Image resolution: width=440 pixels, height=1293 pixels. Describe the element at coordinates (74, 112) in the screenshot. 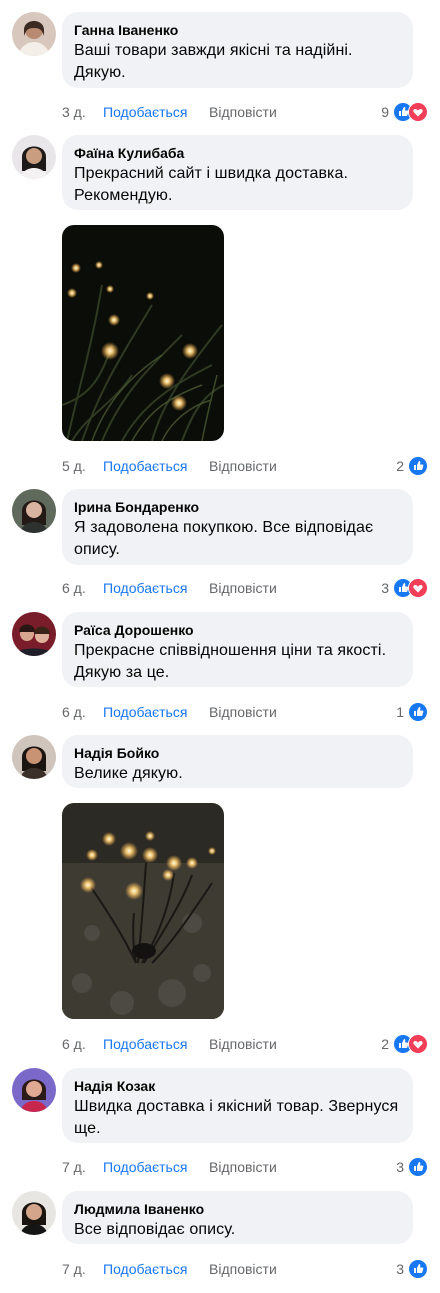

I see `comment-time: 3 д.` at that location.